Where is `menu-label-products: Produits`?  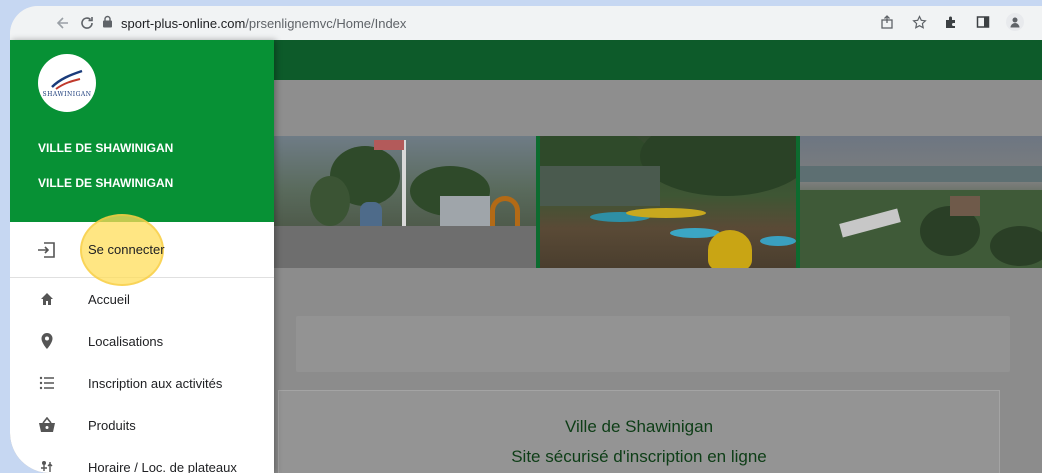
menu-label-products: Produits is located at coordinates (112, 425).